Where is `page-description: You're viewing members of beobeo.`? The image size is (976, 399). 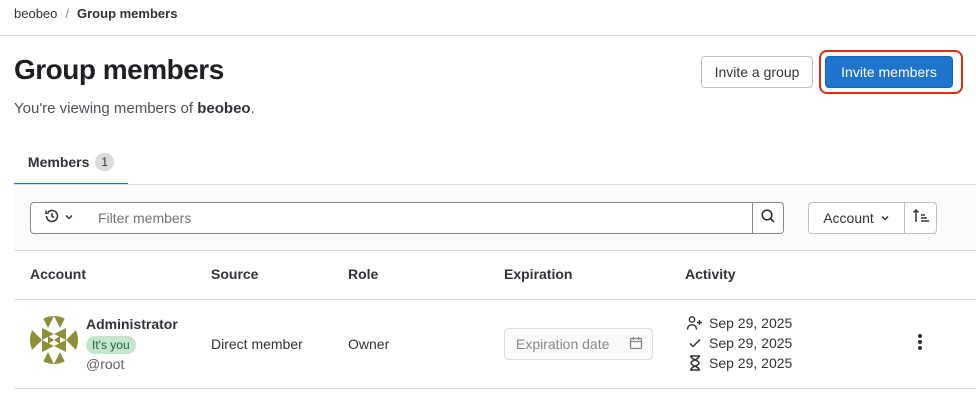
page-description: You're viewing members of beobeo. is located at coordinates (134, 108).